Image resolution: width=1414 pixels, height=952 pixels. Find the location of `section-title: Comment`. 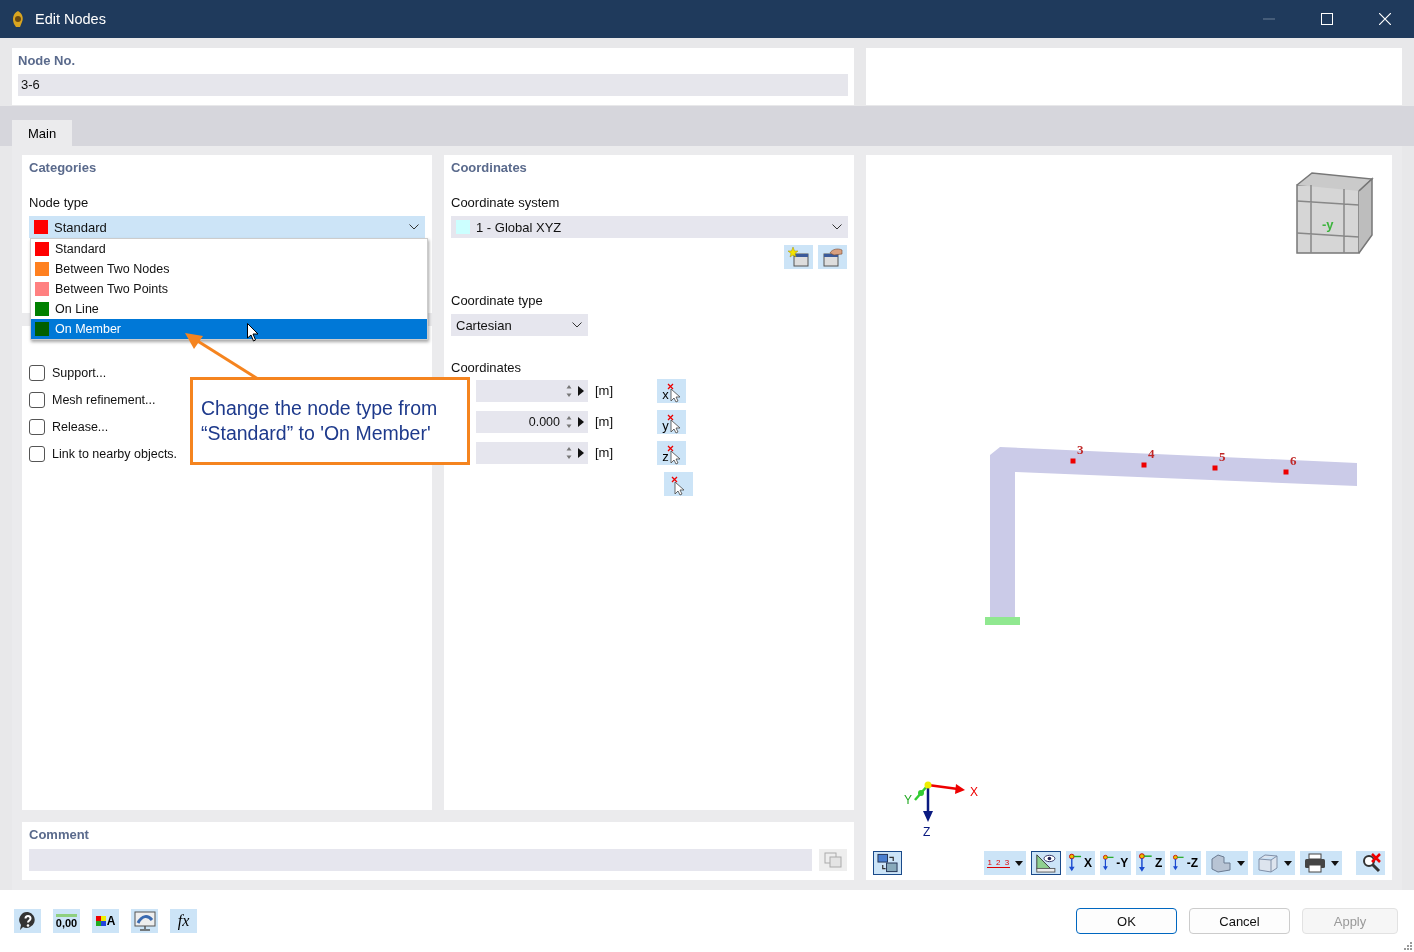

section-title: Comment is located at coordinates (59, 834).